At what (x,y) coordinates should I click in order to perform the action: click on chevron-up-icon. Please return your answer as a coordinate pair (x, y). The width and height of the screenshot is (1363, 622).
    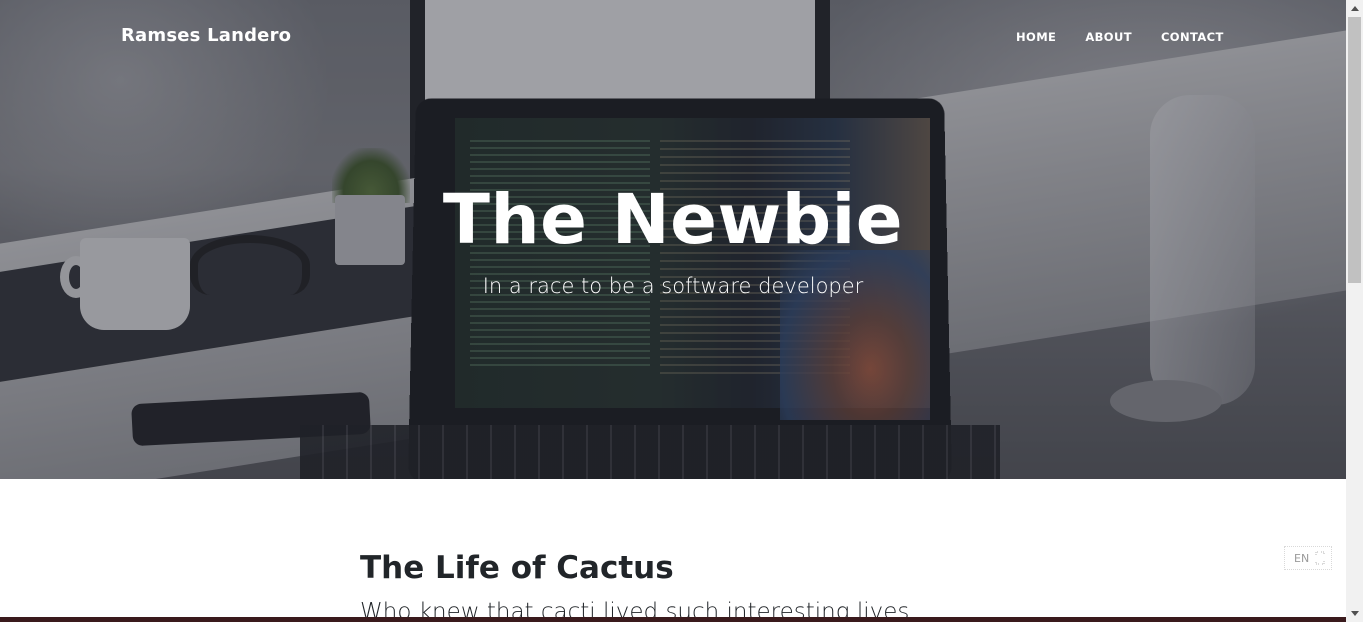
    Looking at the image, I should click on (1354, 8).